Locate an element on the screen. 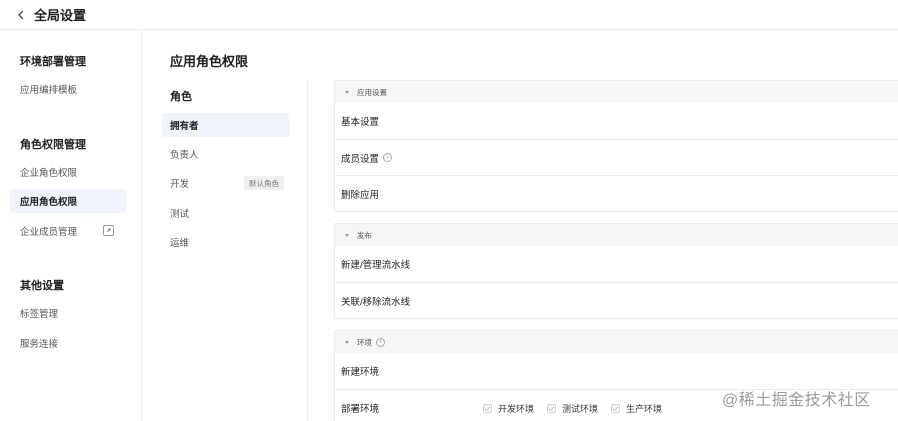 The height and width of the screenshot is (421, 898). env-checkbox-group: 开发环境 测试环境 生产环境 is located at coordinates (579, 405).